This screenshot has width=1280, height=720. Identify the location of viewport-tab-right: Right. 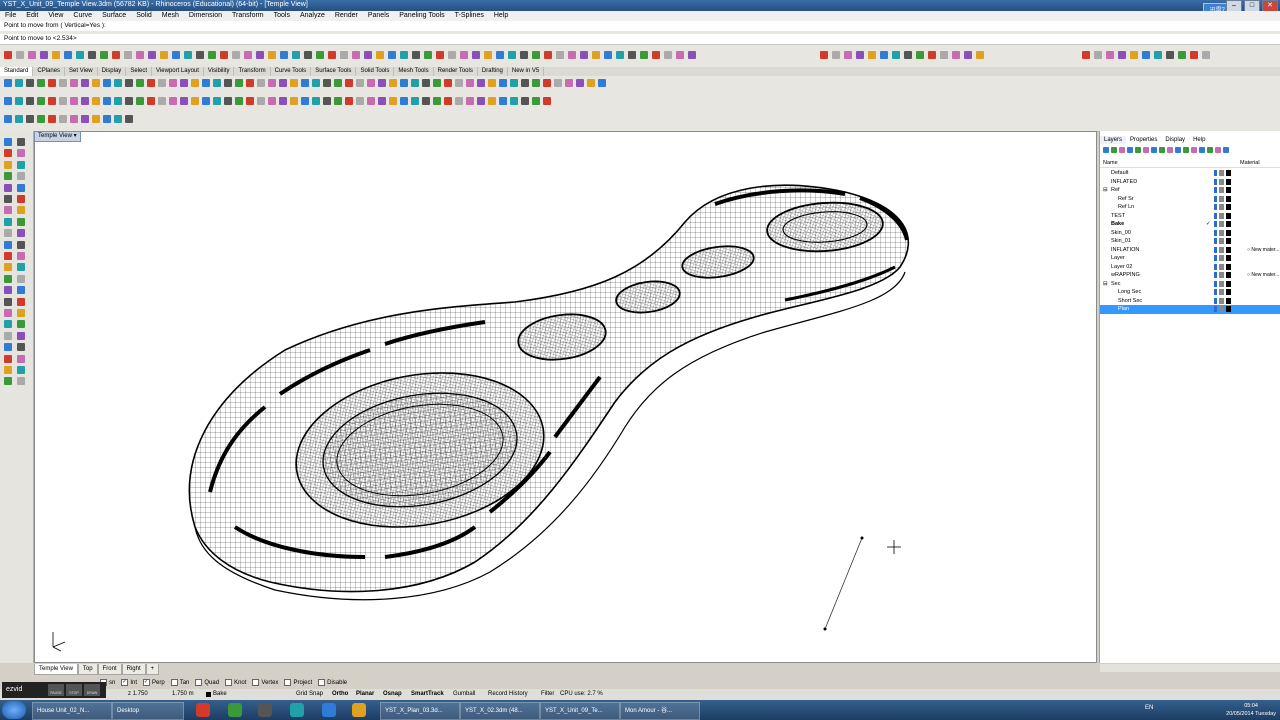
(133, 669).